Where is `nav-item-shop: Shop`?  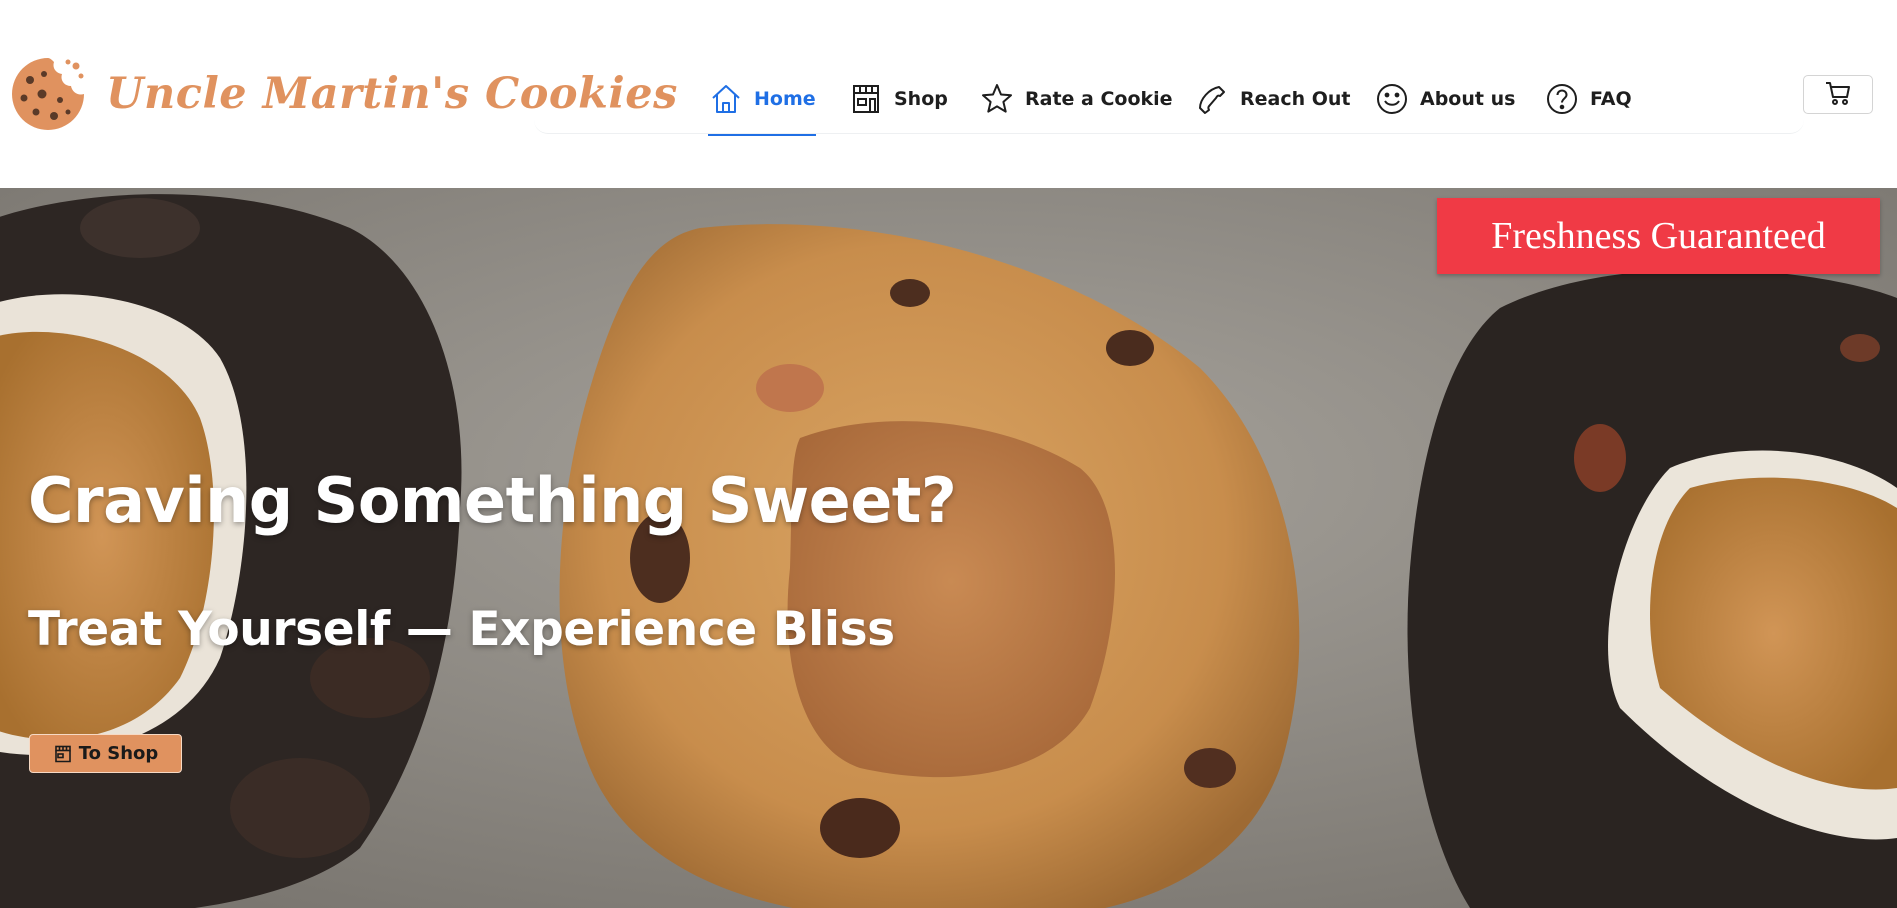
nav-item-shop: Shop is located at coordinates (898, 99).